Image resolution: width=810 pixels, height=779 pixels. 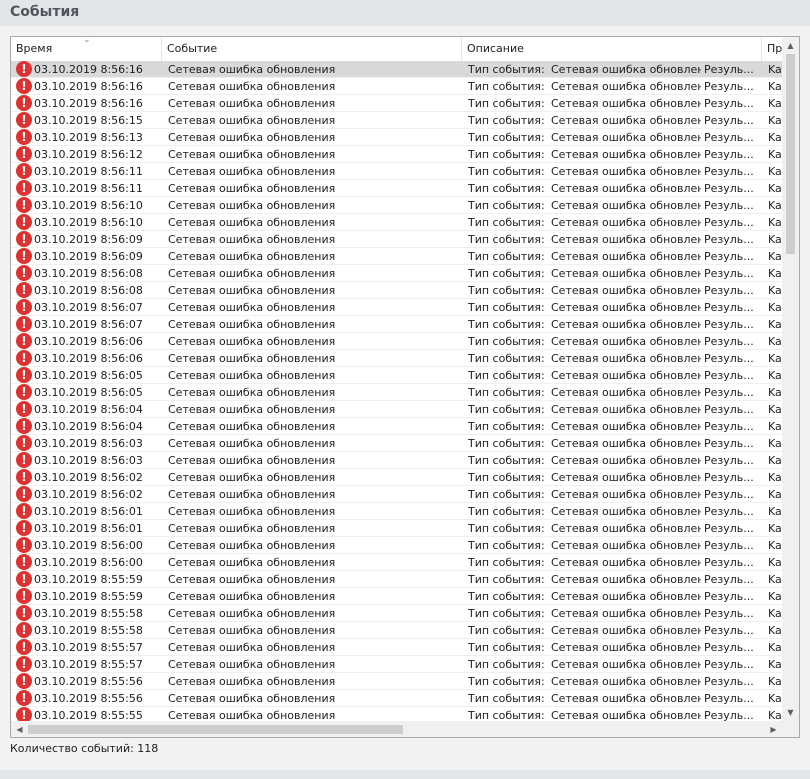 I want to click on scroll-down-arrow-icon: ▼, so click(x=790, y=712).